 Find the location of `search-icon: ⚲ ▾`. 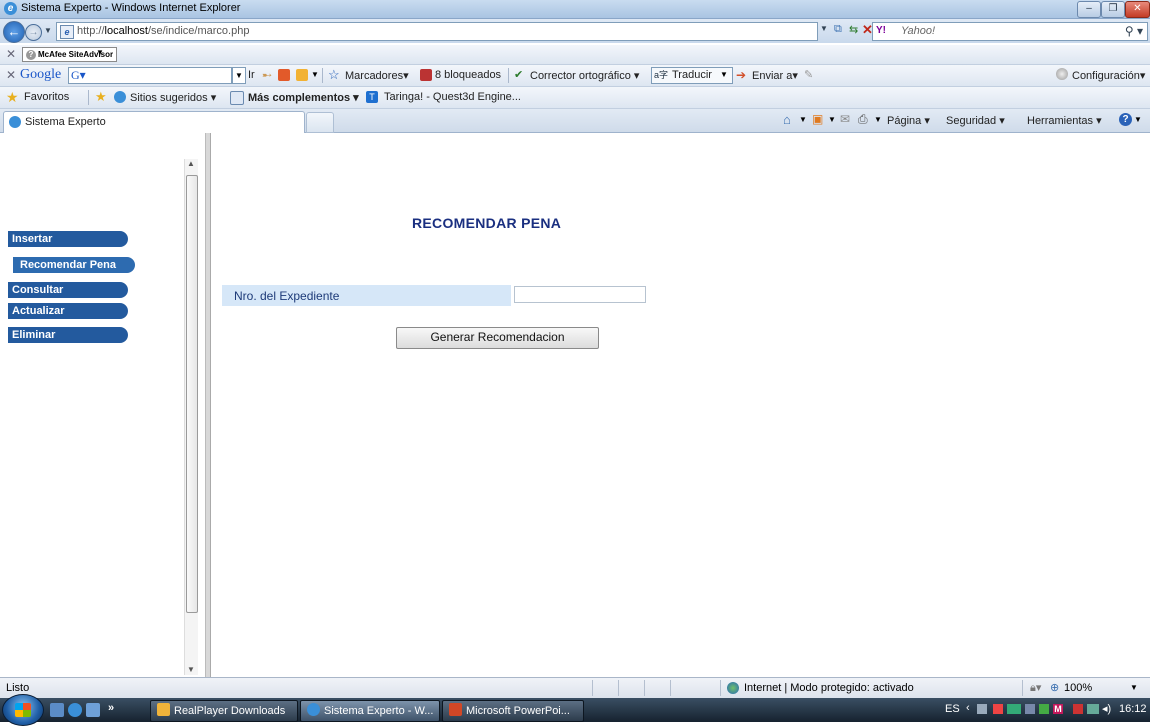

search-icon: ⚲ ▾ is located at coordinates (1134, 31).